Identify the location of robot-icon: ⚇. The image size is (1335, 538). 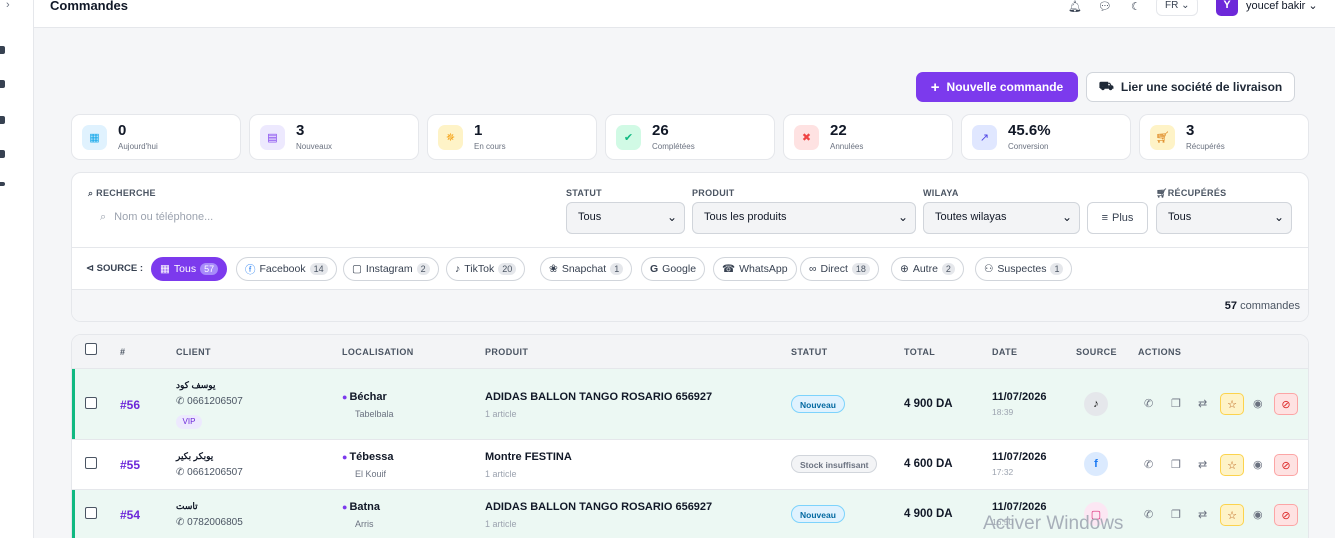
(989, 269).